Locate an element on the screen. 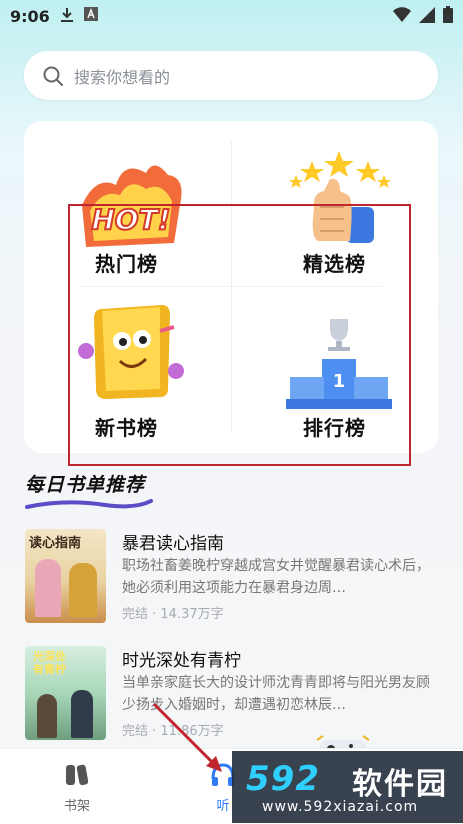 This screenshot has width=463, height=824. tab-bookshelf: 书架 is located at coordinates (77, 787).